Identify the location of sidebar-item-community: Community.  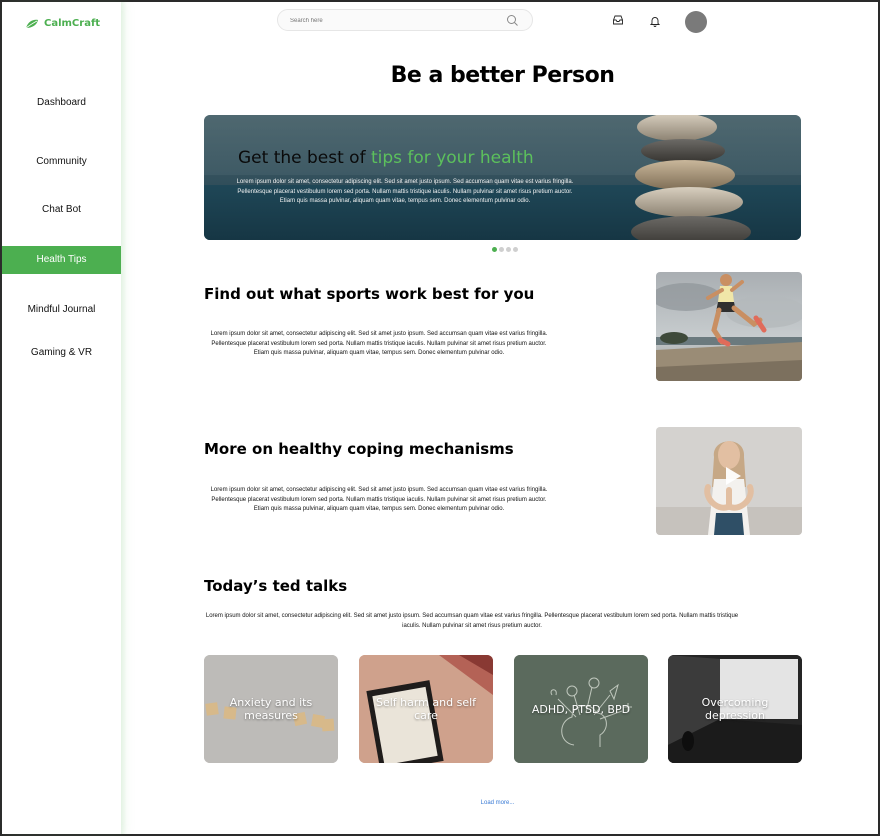
(61, 162).